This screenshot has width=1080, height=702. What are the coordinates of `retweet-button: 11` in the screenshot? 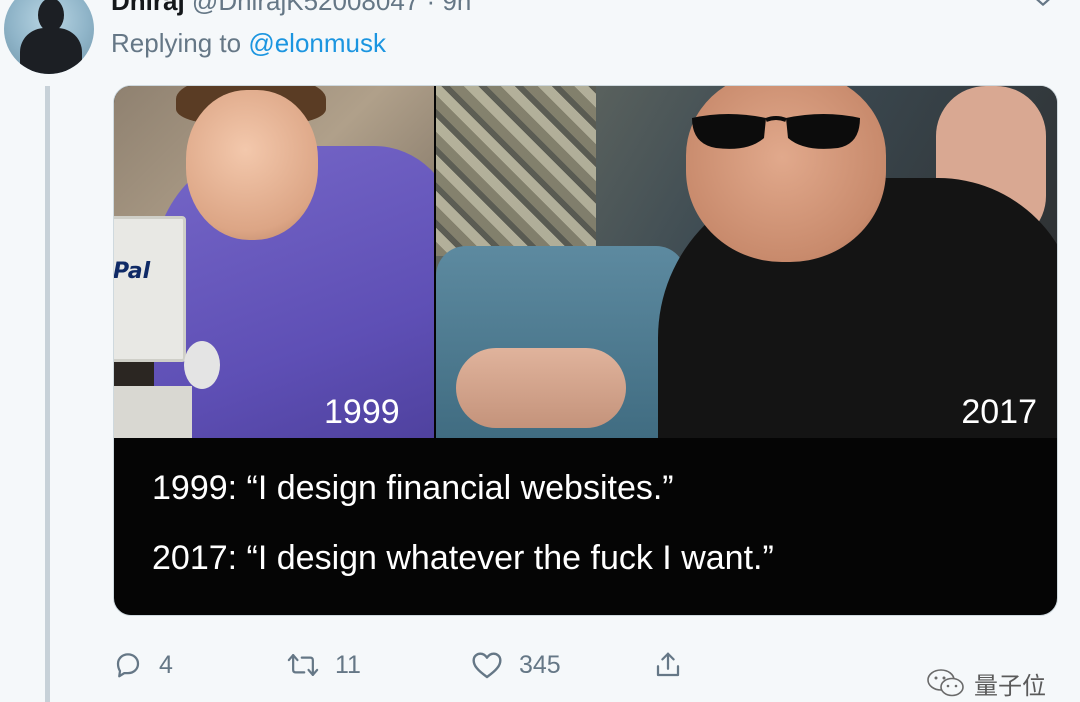 It's located at (324, 665).